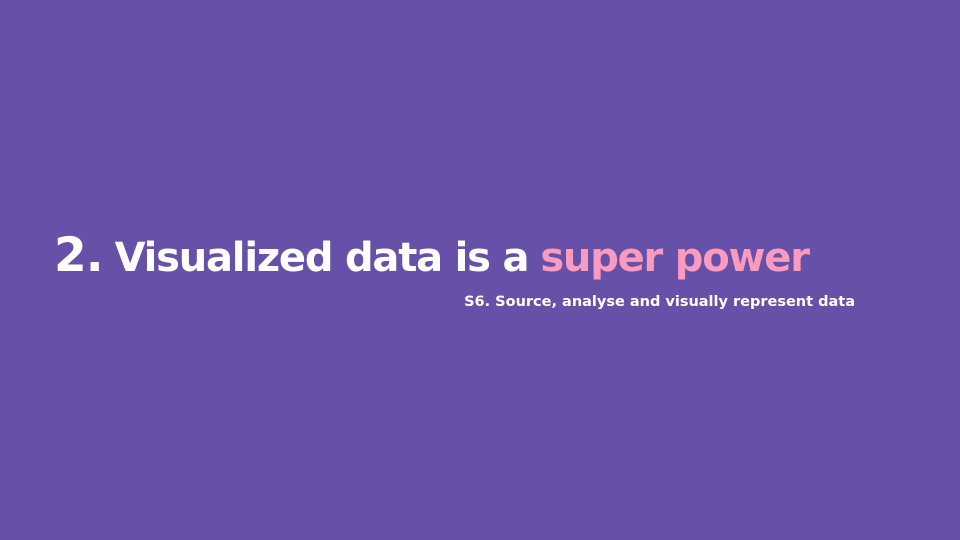 Image resolution: width=960 pixels, height=540 pixels. I want to click on slide-title: 2. Visualized data is a super power, so click(432, 255).